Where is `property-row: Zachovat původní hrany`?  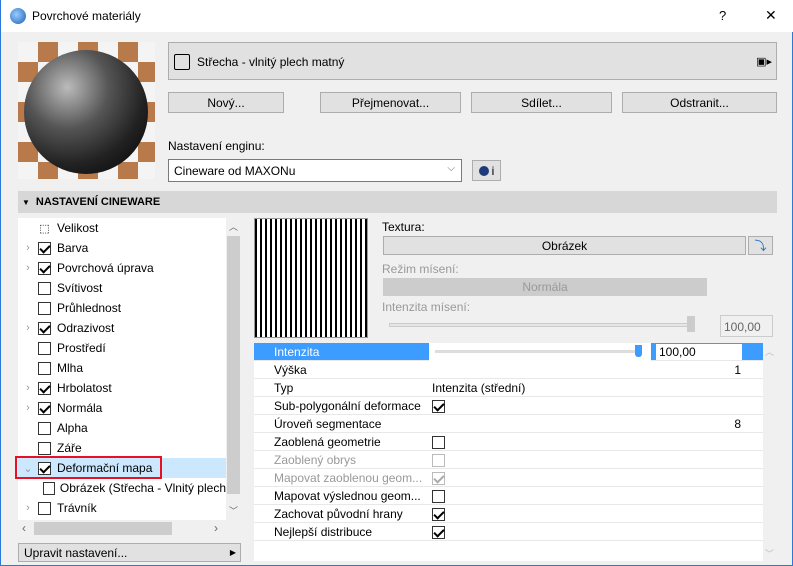
property-row: Zachovat původní hrany is located at coordinates (508, 514).